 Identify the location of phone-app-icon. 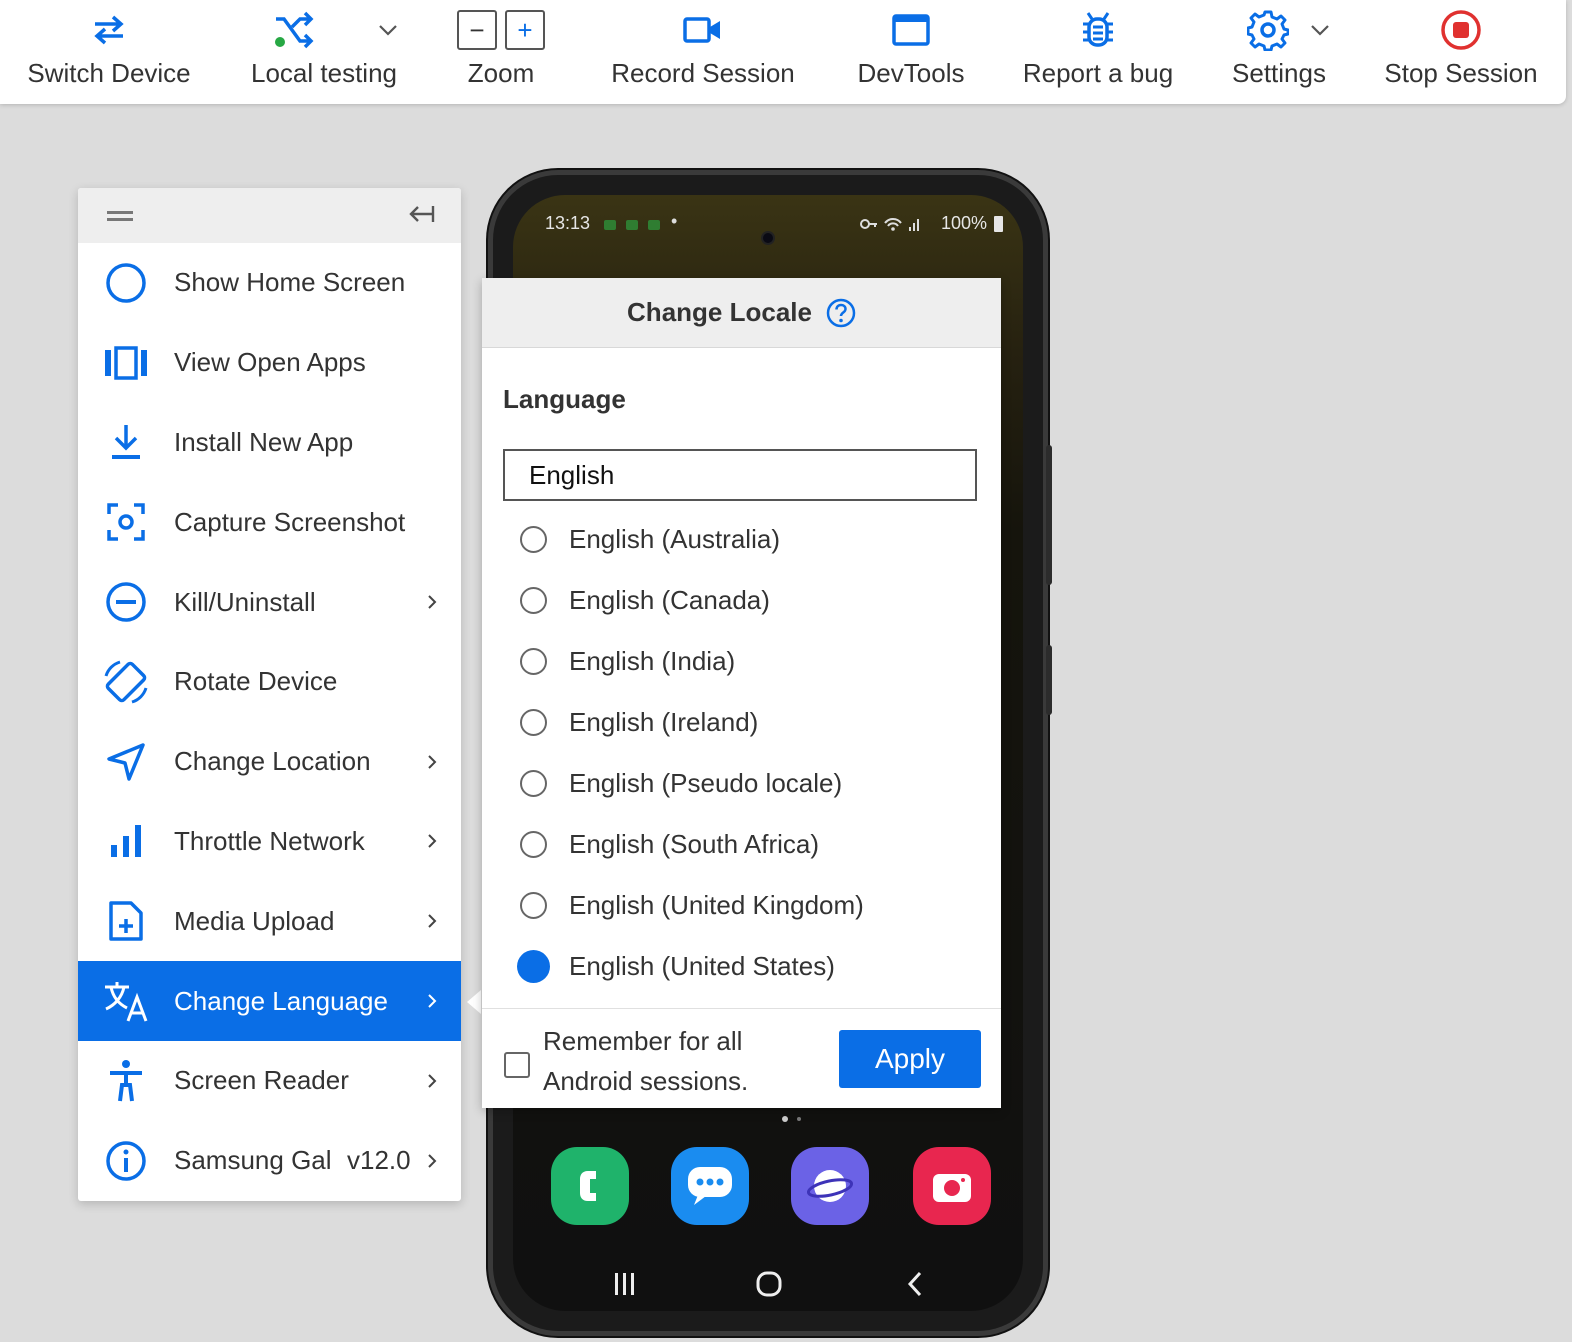
(590, 1186).